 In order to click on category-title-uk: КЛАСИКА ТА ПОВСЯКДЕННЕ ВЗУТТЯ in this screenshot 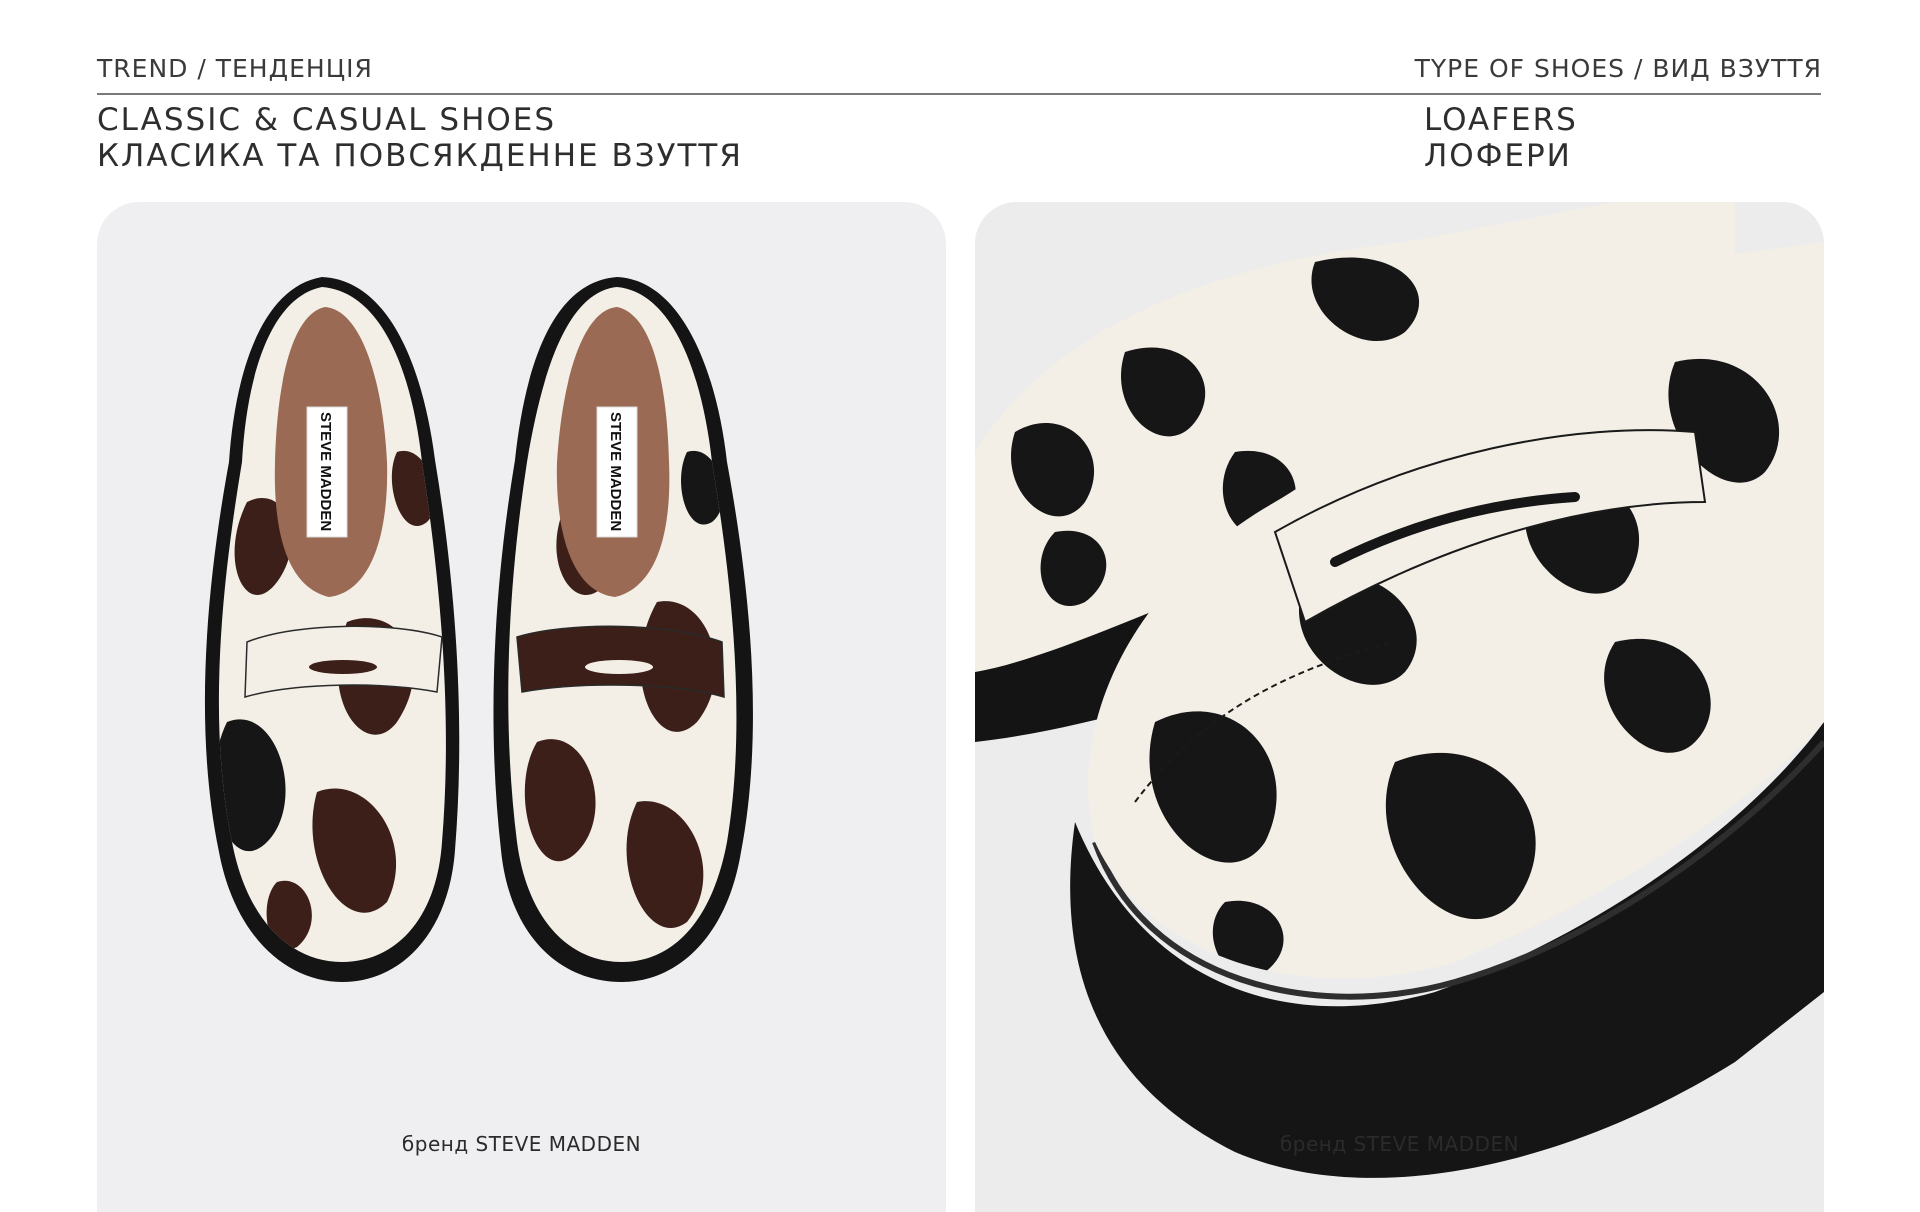, I will do `click(420, 156)`.